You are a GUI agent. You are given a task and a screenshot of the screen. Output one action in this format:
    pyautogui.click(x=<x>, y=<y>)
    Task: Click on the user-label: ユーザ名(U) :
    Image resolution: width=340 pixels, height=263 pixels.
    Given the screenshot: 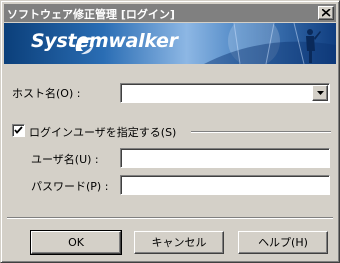 What is the action you would take?
    pyautogui.click(x=65, y=159)
    